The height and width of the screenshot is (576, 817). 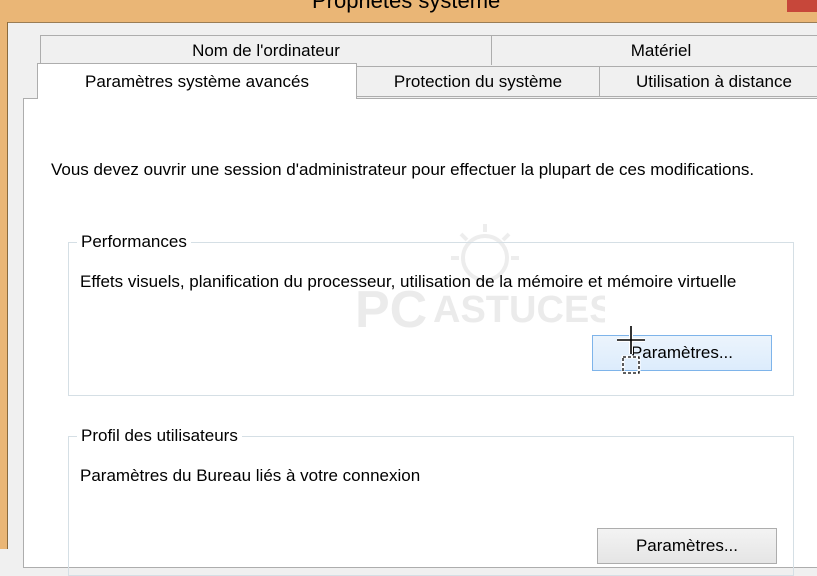 What do you see at coordinates (802, 6) in the screenshot?
I see `close-button` at bounding box center [802, 6].